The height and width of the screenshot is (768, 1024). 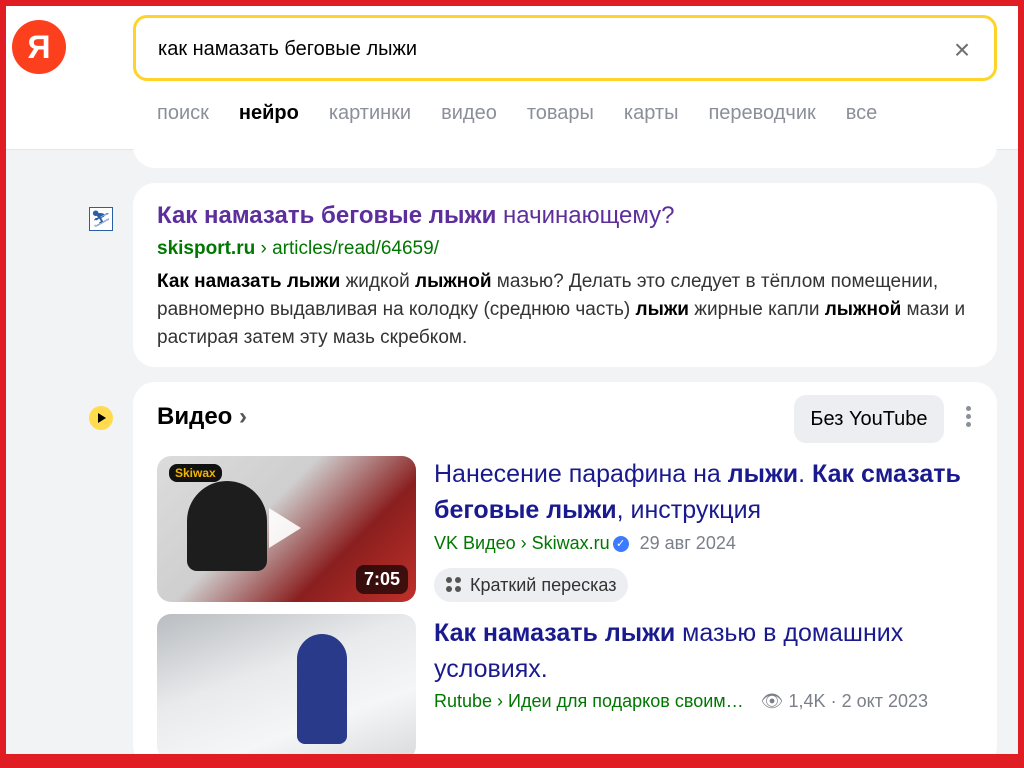 I want to click on summary-button: Краткий пересказ, so click(x=531, y=585).